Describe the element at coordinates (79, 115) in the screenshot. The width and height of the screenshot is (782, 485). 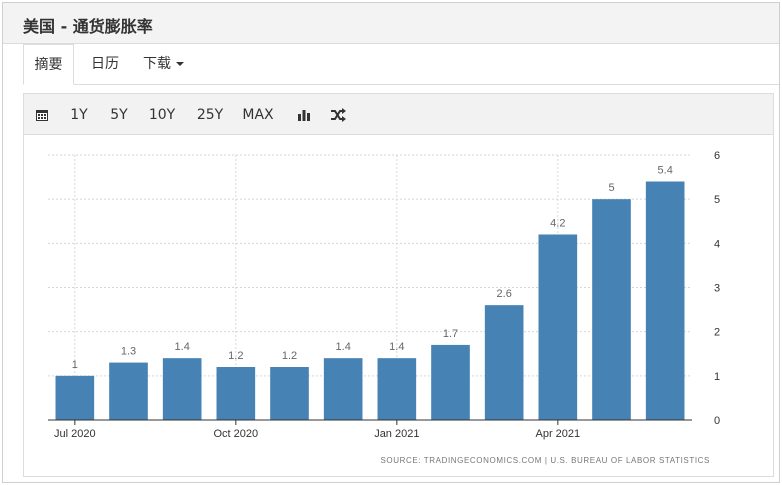
I see `range-1y-button: 1Y` at that location.